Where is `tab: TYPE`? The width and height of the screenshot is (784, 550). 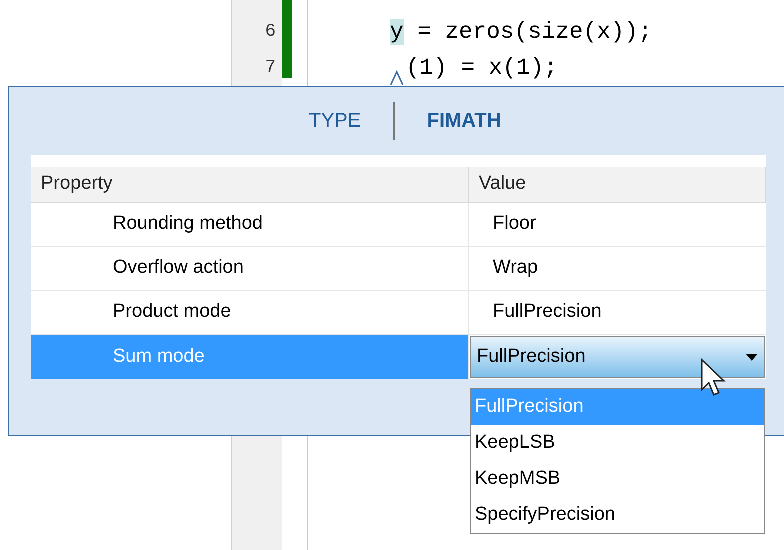 tab: TYPE is located at coordinates (335, 121).